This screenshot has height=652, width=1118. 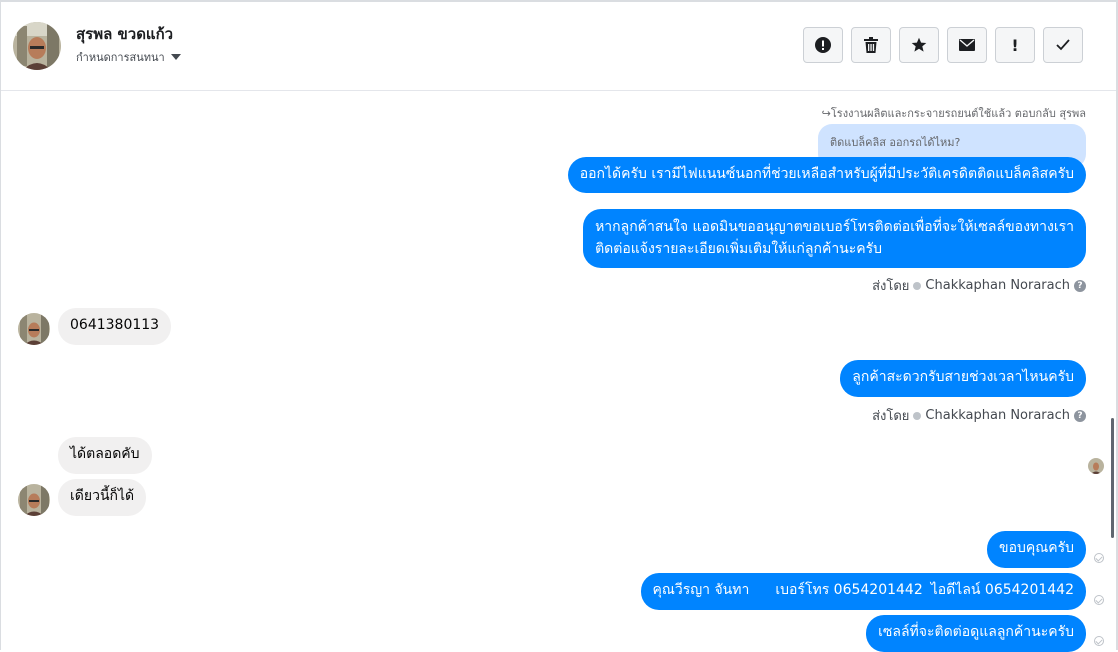 I want to click on mark-spam-button, so click(x=823, y=45).